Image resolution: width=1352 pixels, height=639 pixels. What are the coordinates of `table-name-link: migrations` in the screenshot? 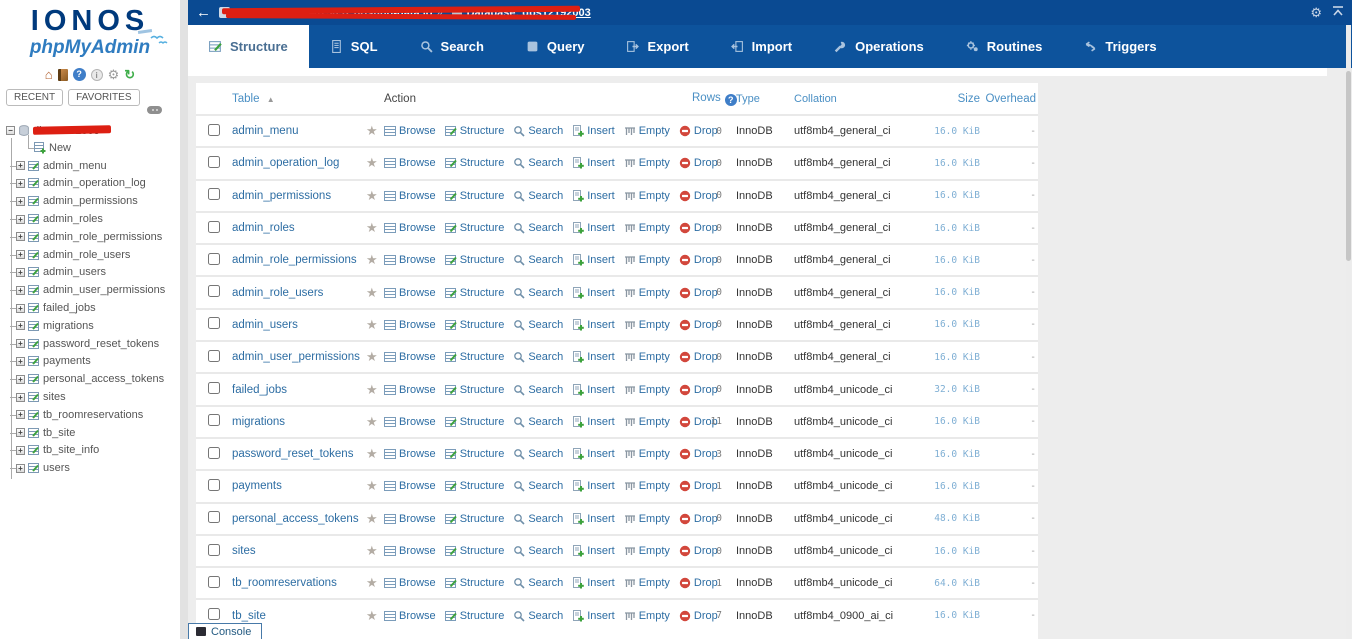 It's located at (299, 422).